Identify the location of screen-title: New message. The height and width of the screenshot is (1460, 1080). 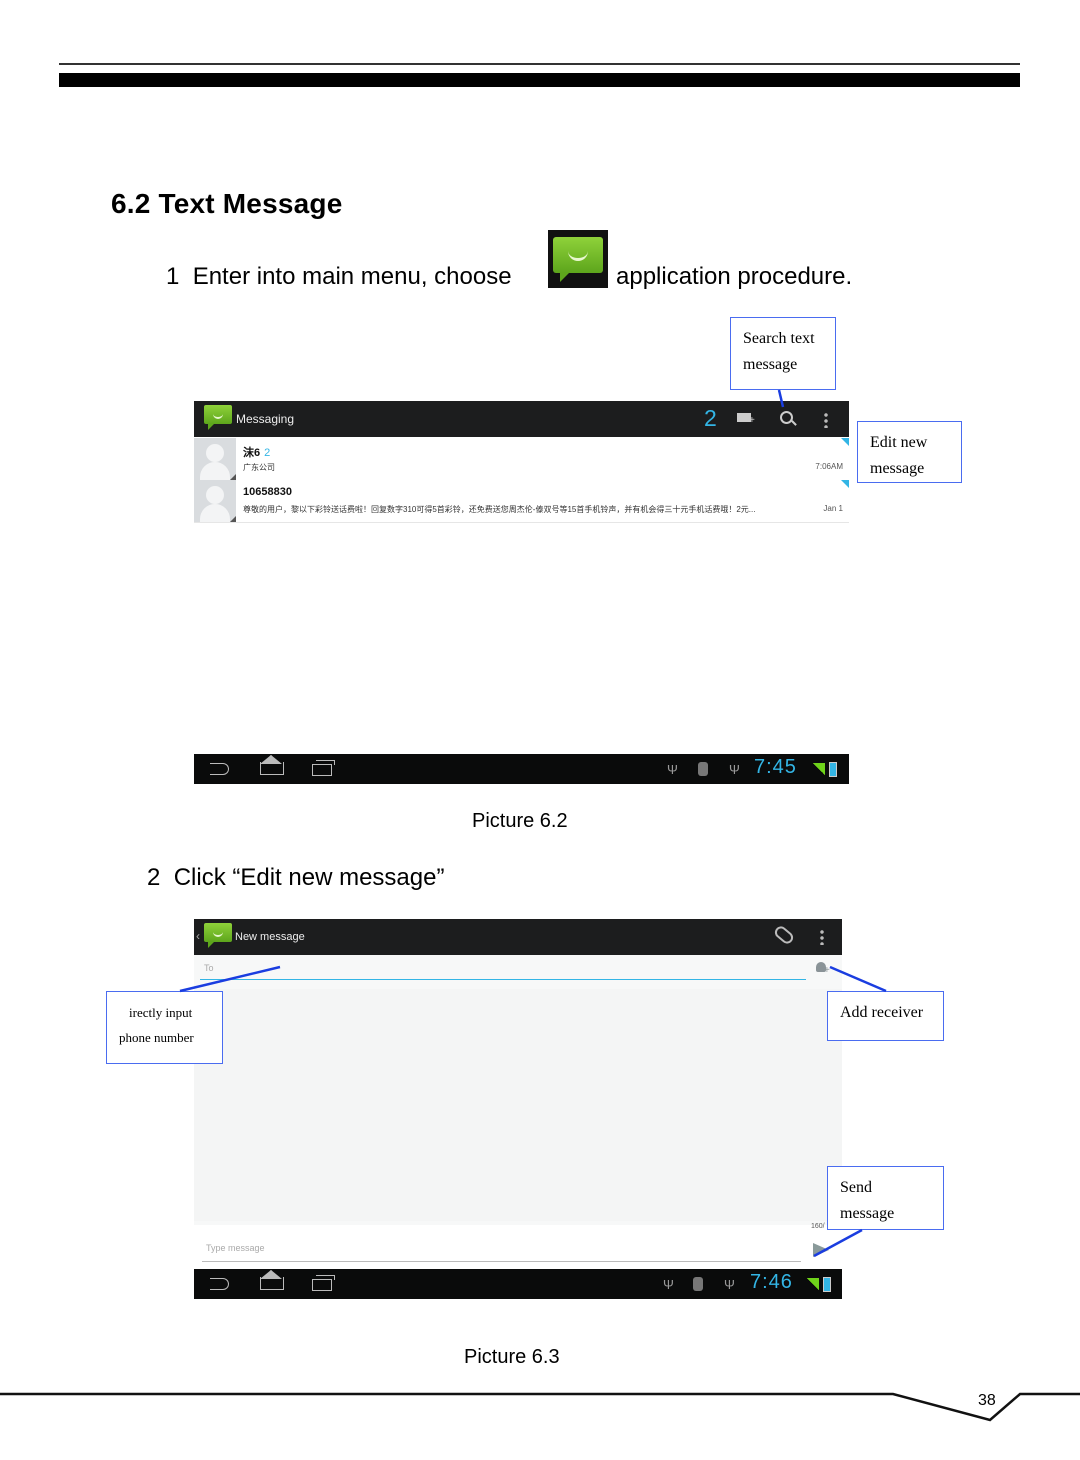
(270, 937).